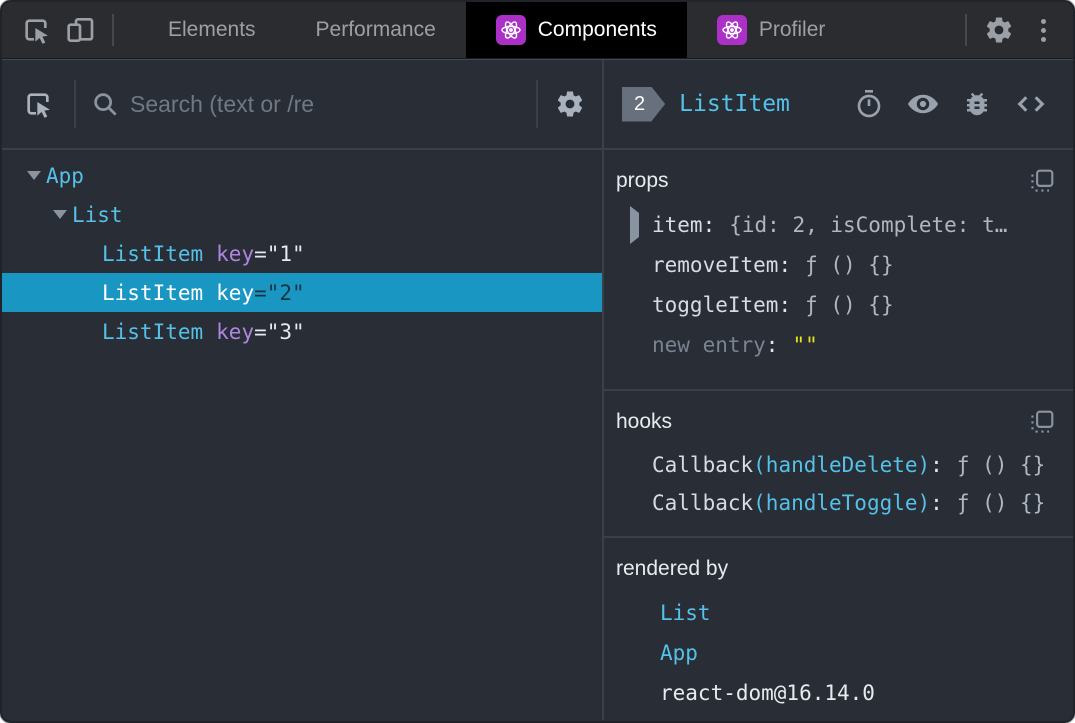 This screenshot has height=723, width=1075. What do you see at coordinates (97, 214) in the screenshot?
I see `component-name: List` at bounding box center [97, 214].